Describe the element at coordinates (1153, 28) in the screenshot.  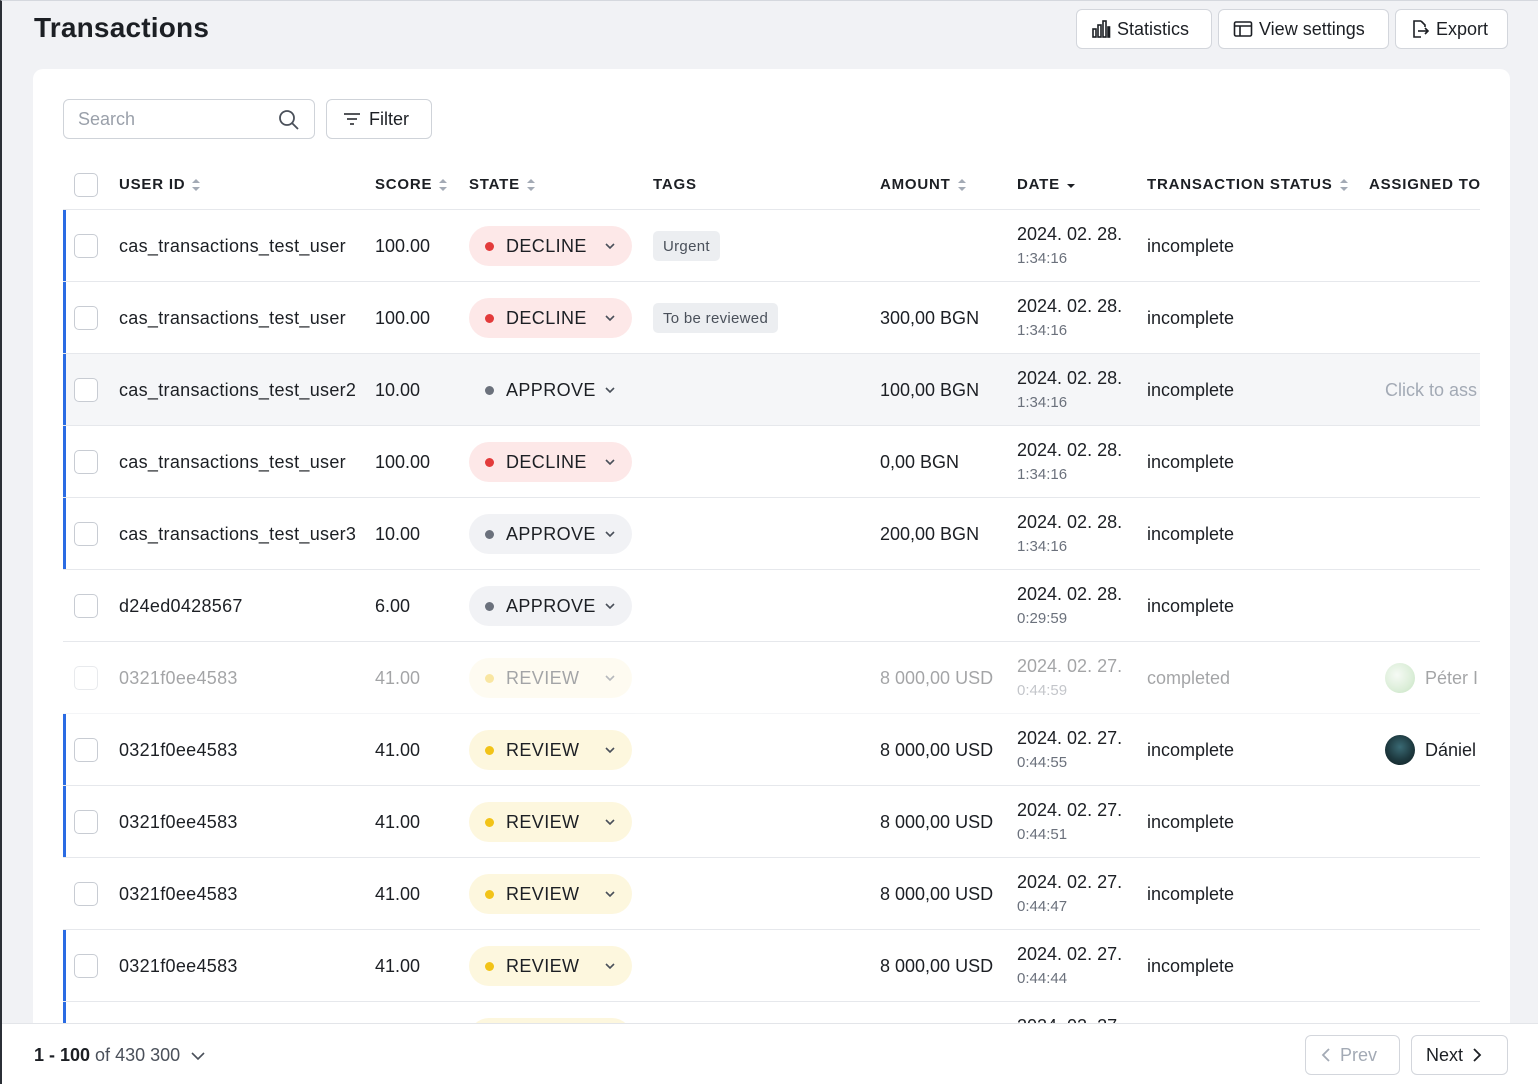
I see `statistics-label: Statistics` at that location.